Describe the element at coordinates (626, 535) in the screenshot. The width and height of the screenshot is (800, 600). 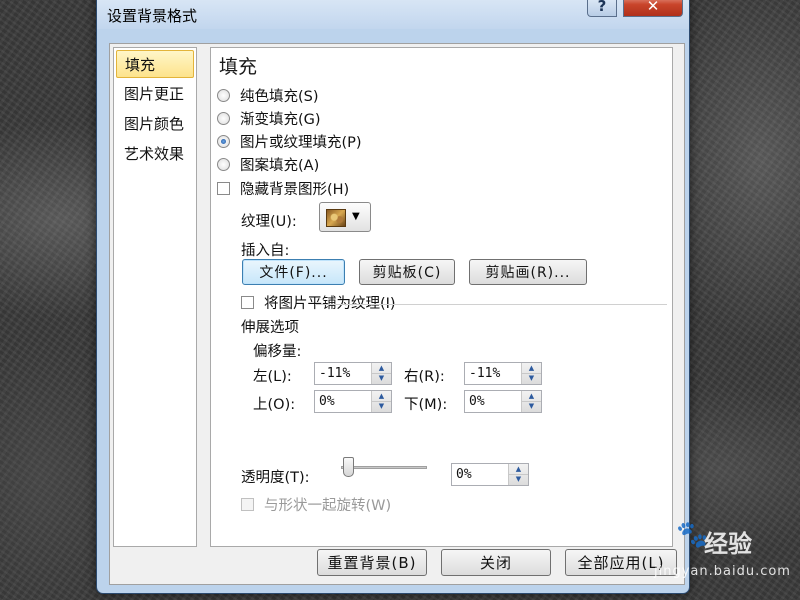
I see `watermark-brand: Bai` at that location.